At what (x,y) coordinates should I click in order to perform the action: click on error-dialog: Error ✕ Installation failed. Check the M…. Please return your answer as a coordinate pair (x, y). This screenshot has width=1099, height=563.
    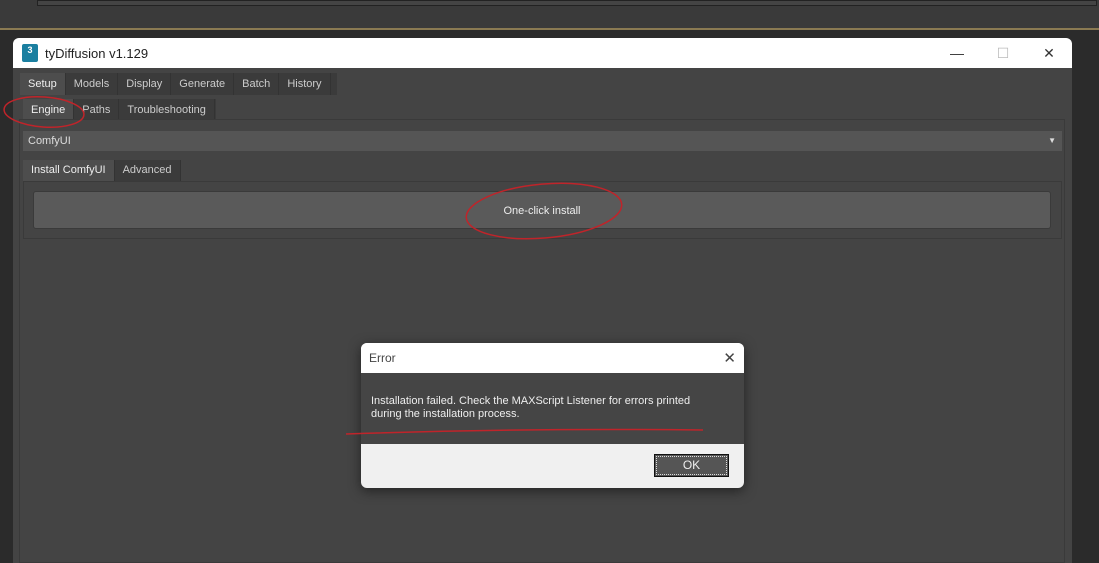
    Looking at the image, I should click on (552, 415).